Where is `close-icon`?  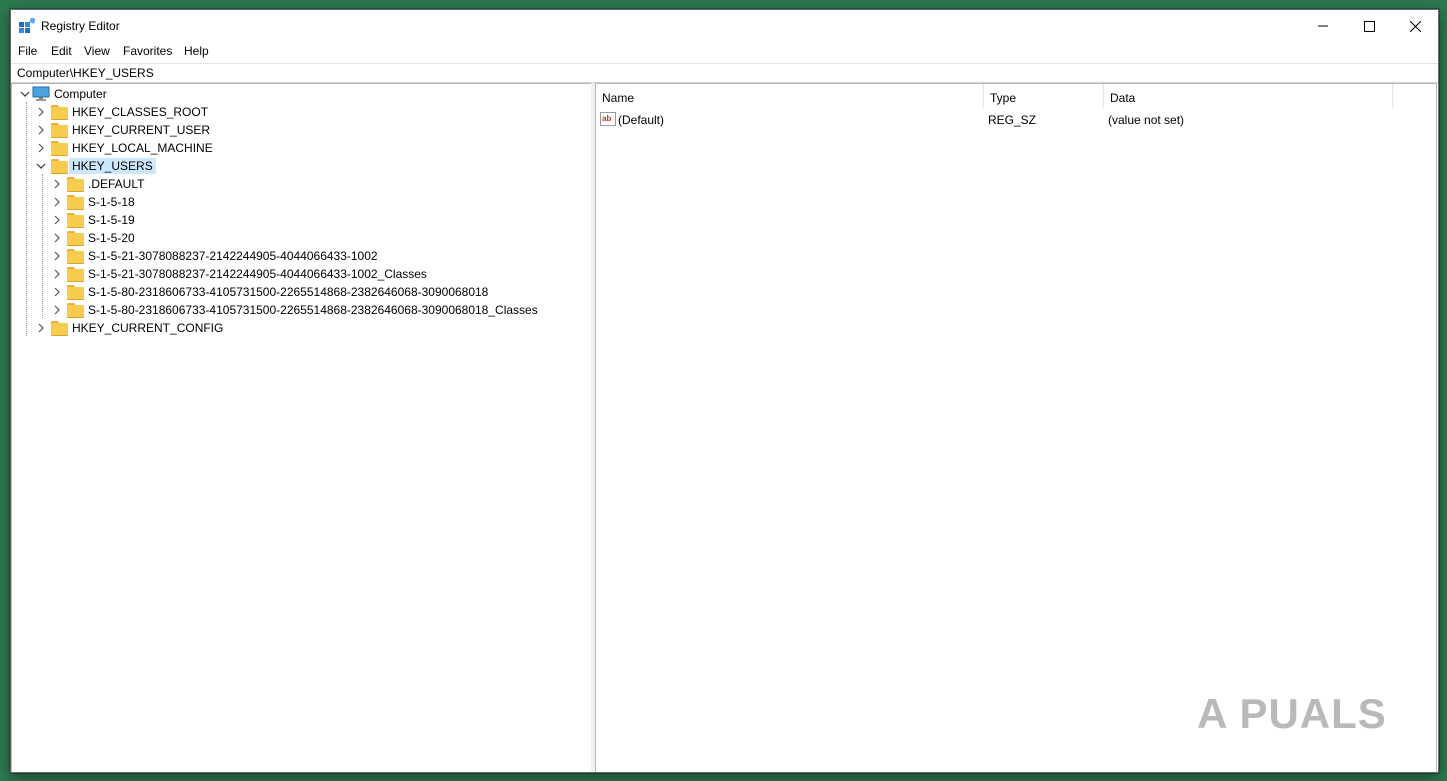 close-icon is located at coordinates (1415, 26).